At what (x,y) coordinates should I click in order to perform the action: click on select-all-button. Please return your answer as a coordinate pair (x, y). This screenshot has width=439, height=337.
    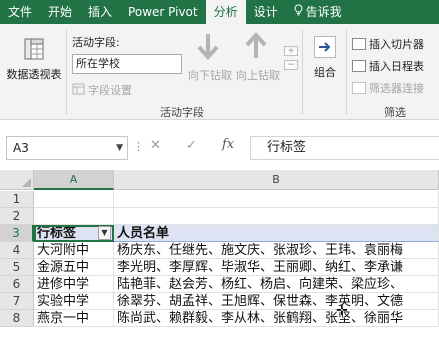
    Looking at the image, I should click on (17, 180).